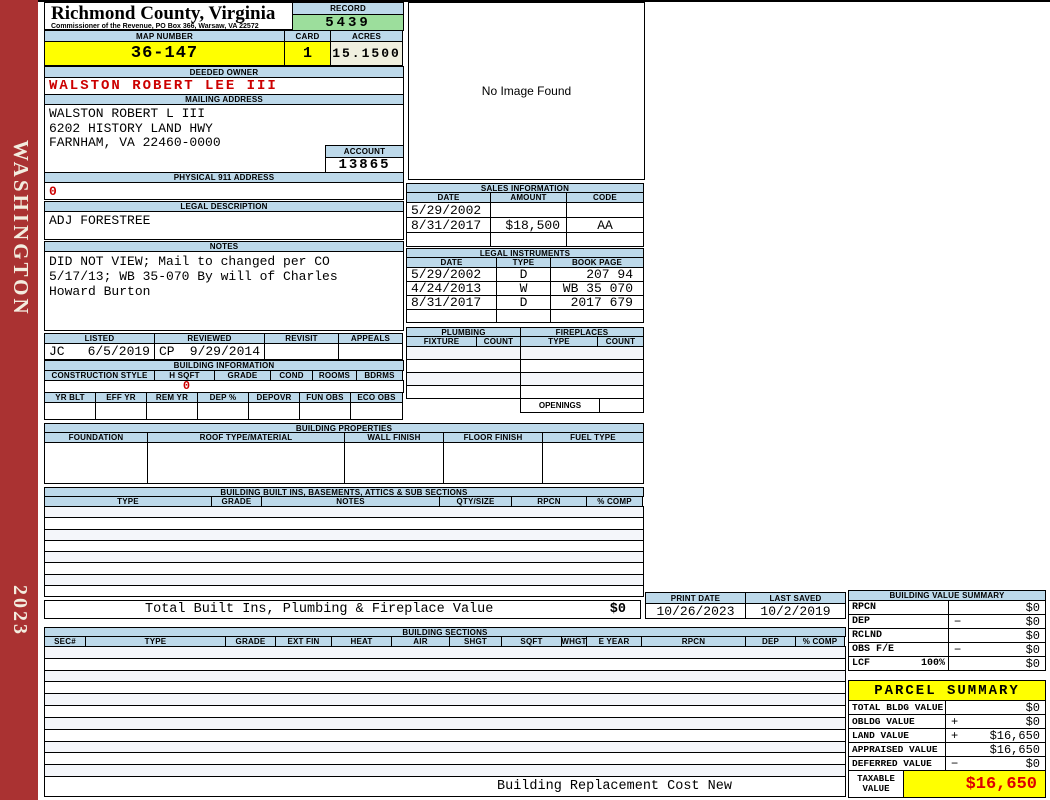  Describe the element at coordinates (597, 288) in the screenshot. I see `li-bookpage: WB 35 070` at that location.